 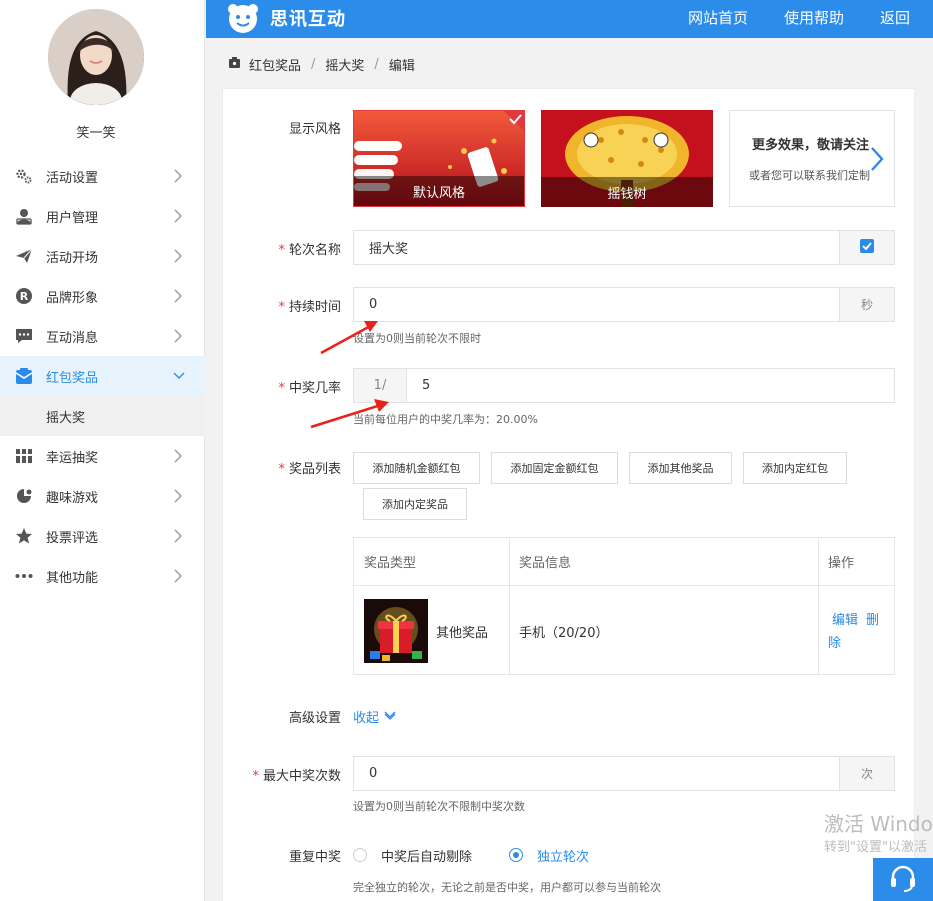 I want to click on avatar, so click(x=96, y=57).